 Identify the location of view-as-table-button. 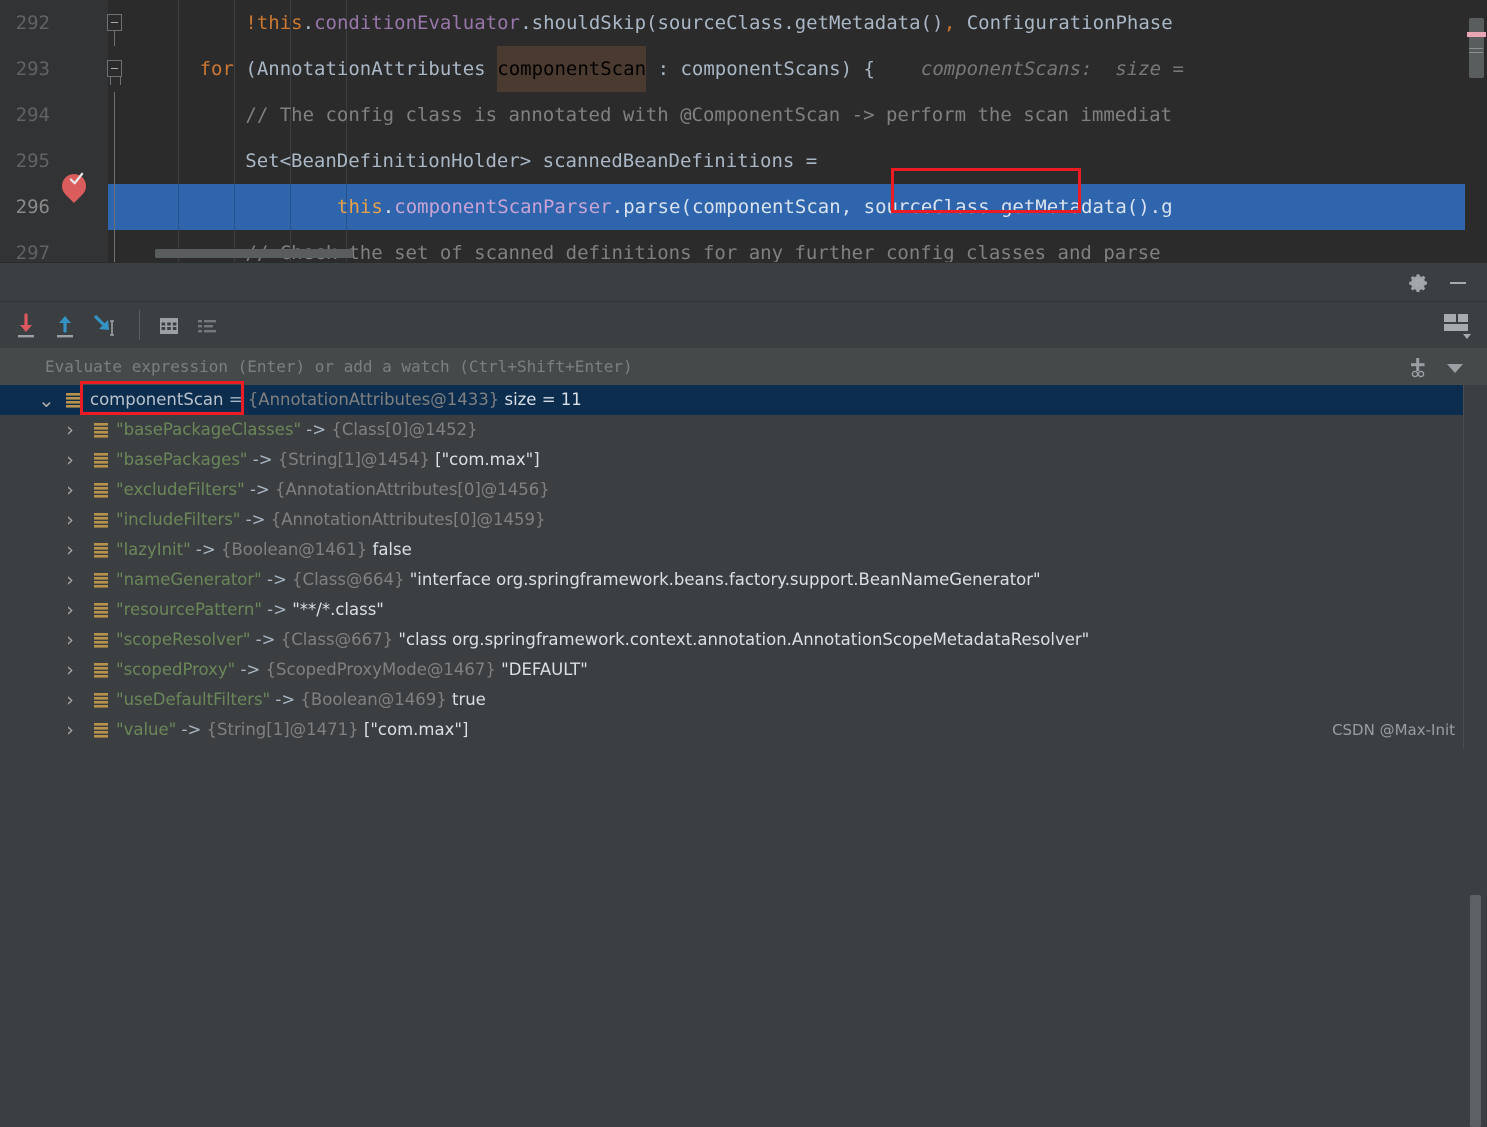
(169, 326).